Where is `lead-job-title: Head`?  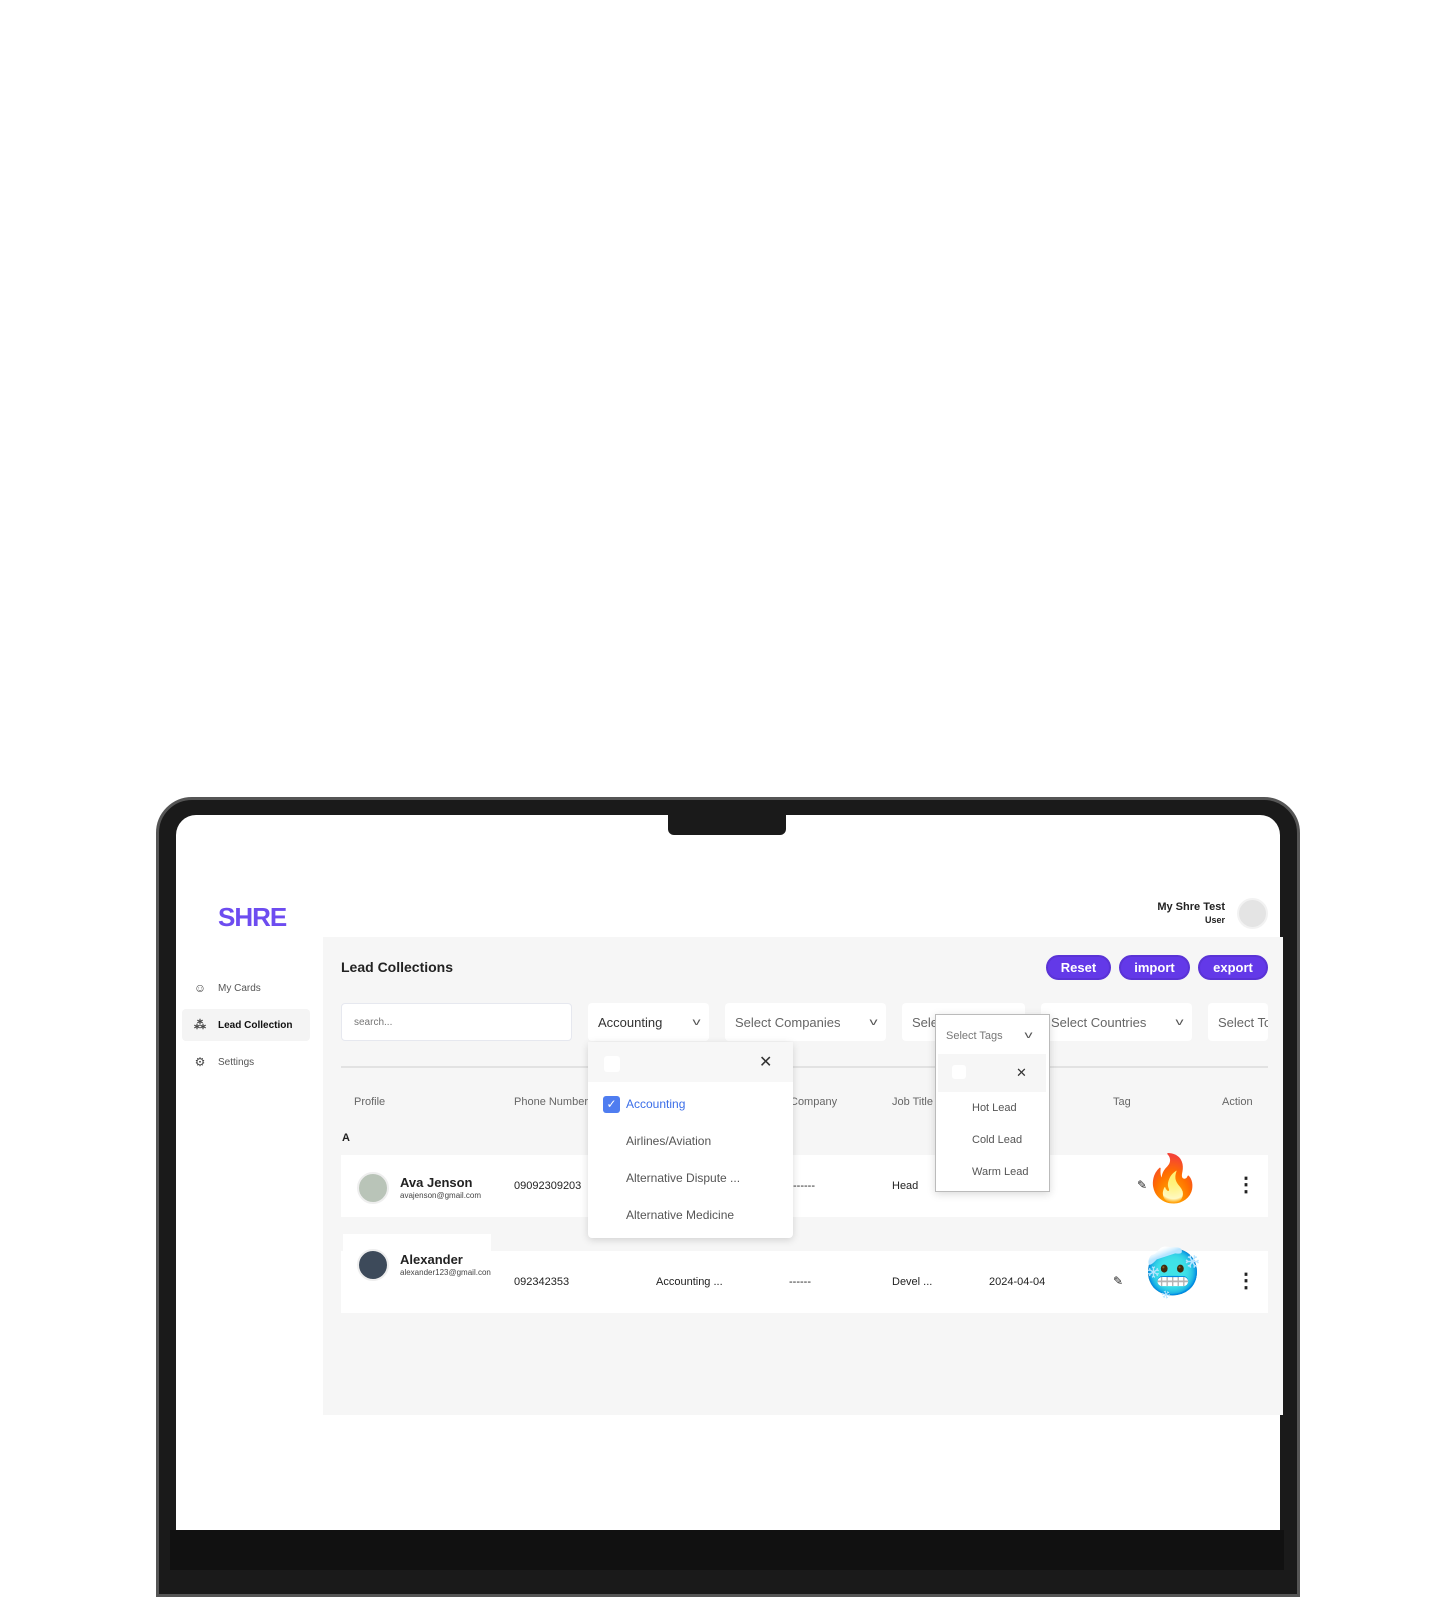 lead-job-title: Head is located at coordinates (905, 1186).